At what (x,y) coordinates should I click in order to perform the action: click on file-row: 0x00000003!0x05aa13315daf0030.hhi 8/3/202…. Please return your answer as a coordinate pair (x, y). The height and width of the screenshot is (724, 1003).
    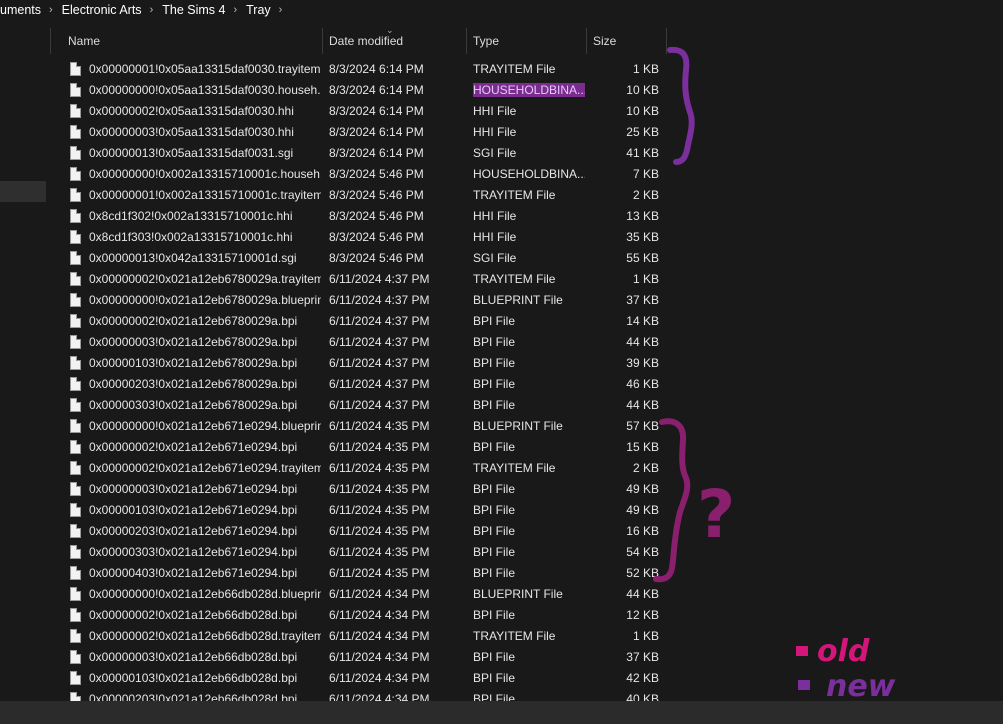
    Looking at the image, I should click on (526, 132).